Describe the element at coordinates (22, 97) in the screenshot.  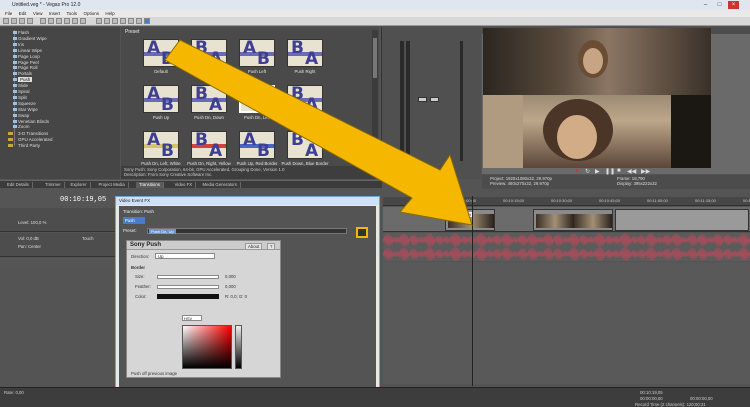
I see `tree-item: Split` at that location.